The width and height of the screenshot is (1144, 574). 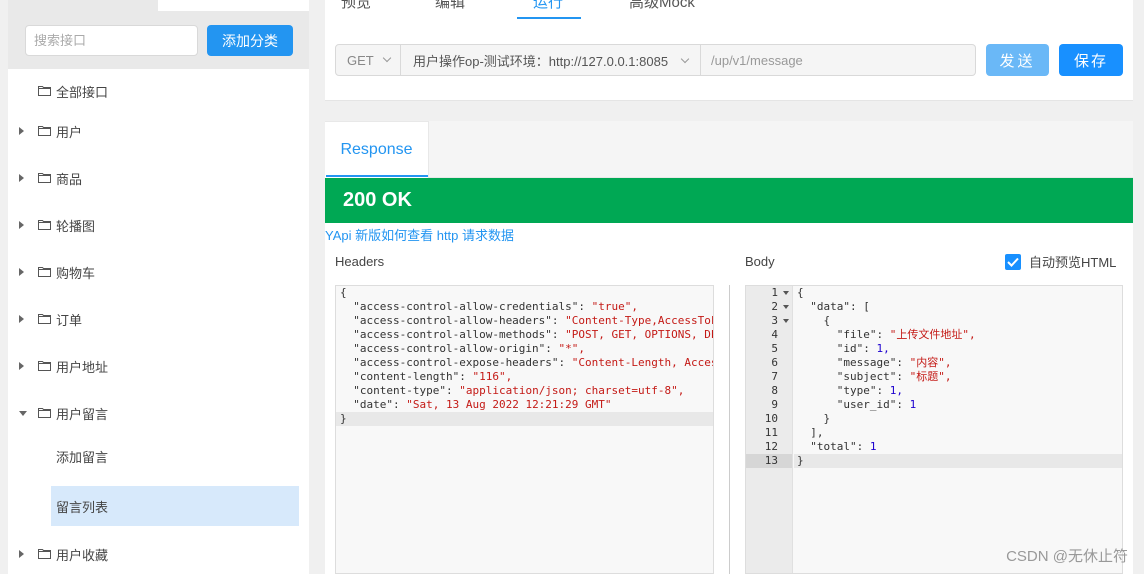 What do you see at coordinates (158, 91) in the screenshot?
I see `tree-item: 全部接口` at bounding box center [158, 91].